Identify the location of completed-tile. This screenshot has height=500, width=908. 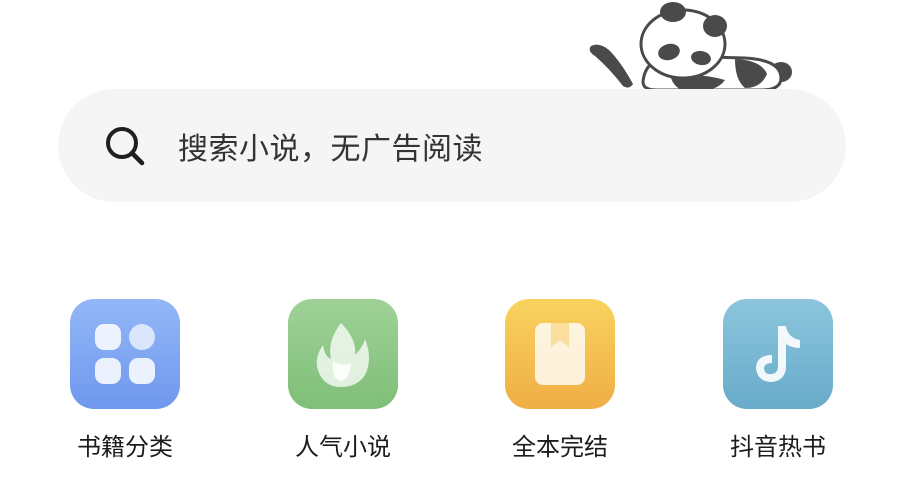
(560, 354).